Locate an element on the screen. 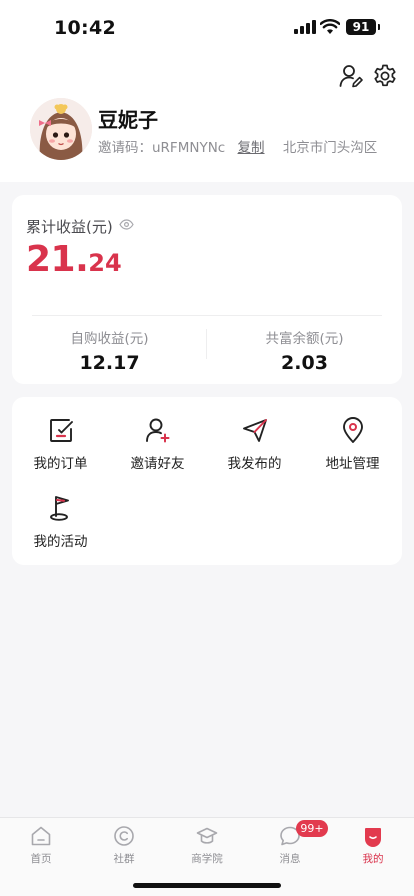 Image resolution: width=414 pixels, height=896 pixels. message-badge: 99+ is located at coordinates (312, 828).